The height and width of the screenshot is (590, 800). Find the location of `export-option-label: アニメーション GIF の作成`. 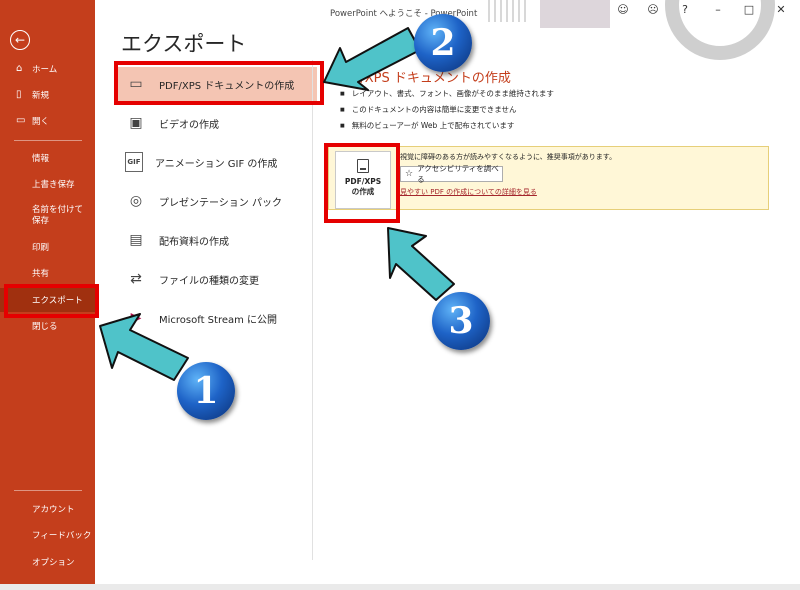

export-option-label: アニメーション GIF の作成 is located at coordinates (216, 164).